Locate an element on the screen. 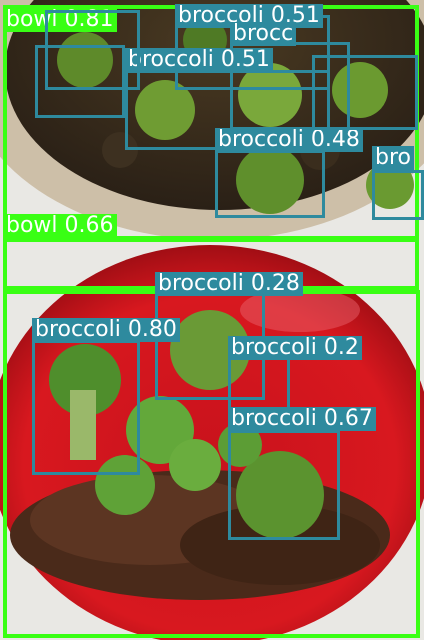 The image size is (424, 640). broccoli-detection-label: brocc is located at coordinates (263, 34).